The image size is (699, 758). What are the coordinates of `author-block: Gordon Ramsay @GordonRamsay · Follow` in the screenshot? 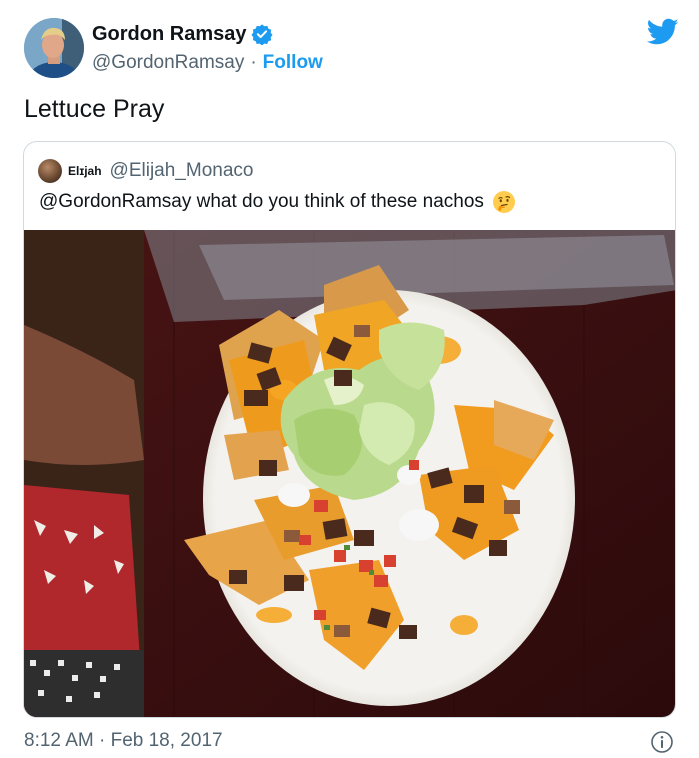 It's located at (207, 48).